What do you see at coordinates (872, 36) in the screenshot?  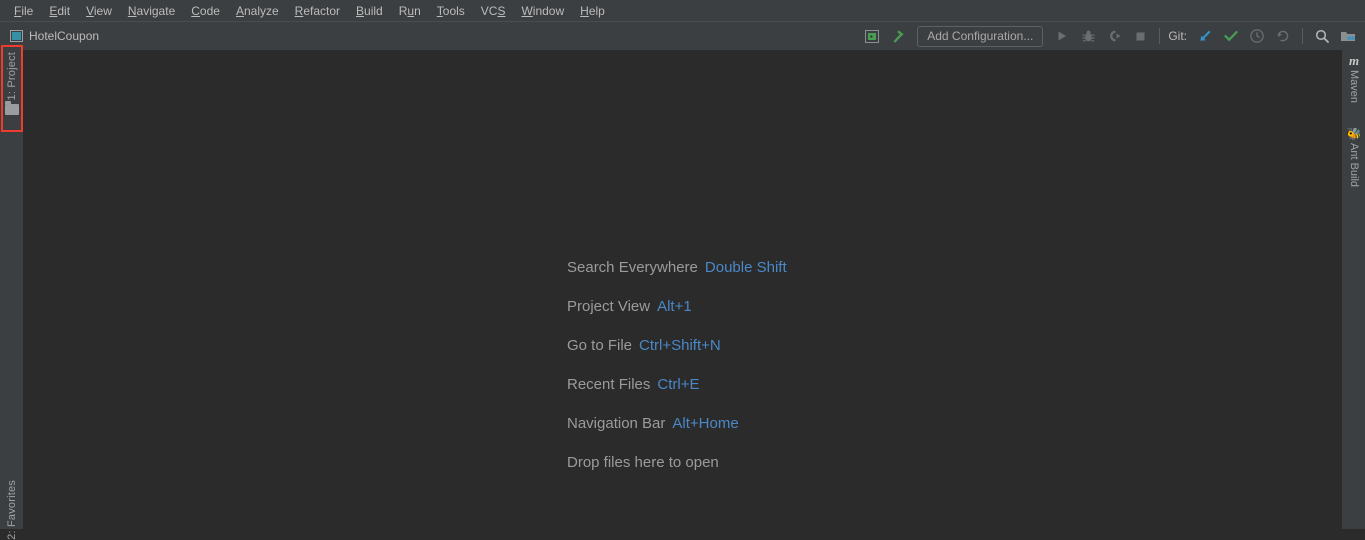 I see `open-in-terminal-icon` at bounding box center [872, 36].